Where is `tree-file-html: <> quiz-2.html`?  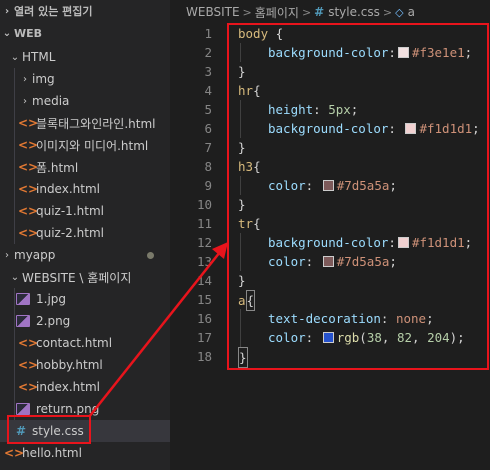
tree-file-html: <> quiz-2.html is located at coordinates (85, 233).